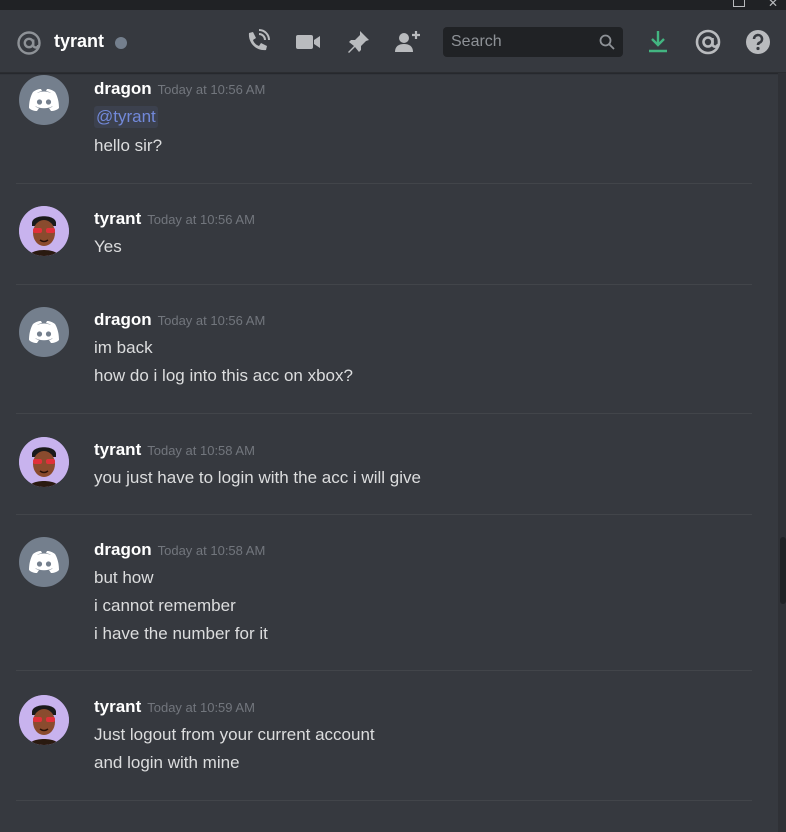 The width and height of the screenshot is (786, 832). What do you see at coordinates (123, 347) in the screenshot?
I see `message-text: im back` at bounding box center [123, 347].